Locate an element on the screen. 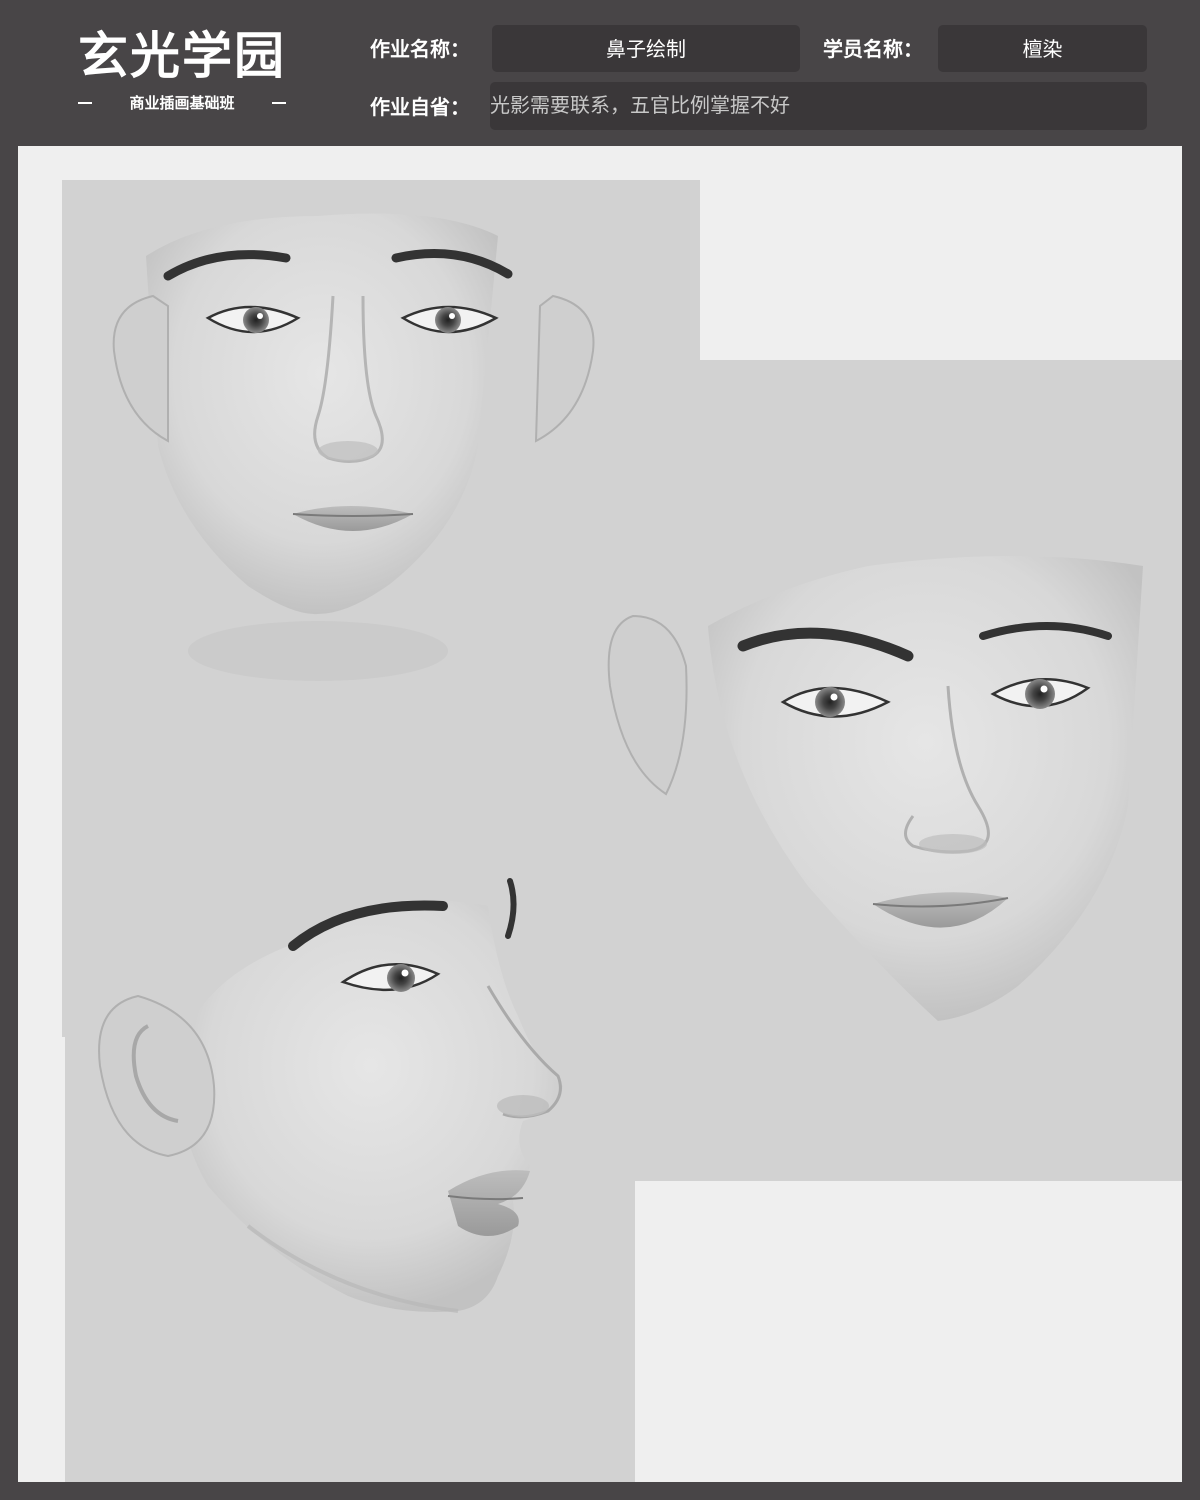 This screenshot has height=1500, width=1200. brand-title: 玄光学园 is located at coordinates (182, 55).